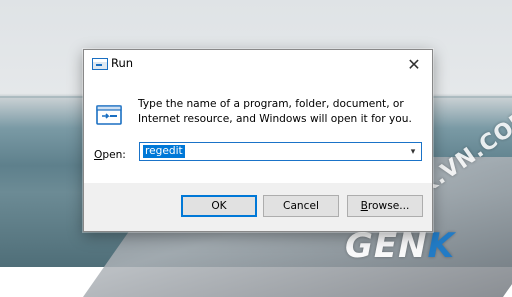 Image resolution: width=512 pixels, height=297 pixels. I want to click on ok-button: OK, so click(219, 206).